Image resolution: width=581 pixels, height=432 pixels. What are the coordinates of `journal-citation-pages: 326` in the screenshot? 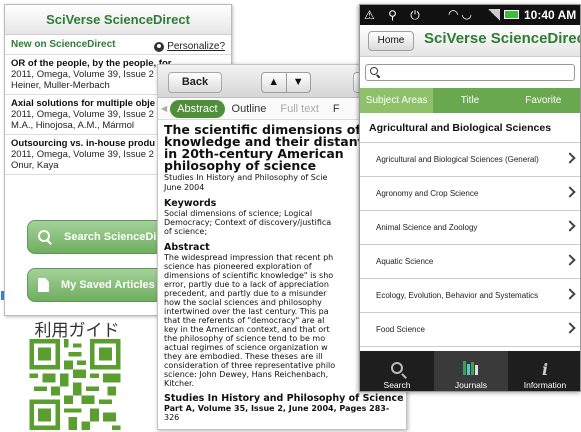 It's located at (172, 417).